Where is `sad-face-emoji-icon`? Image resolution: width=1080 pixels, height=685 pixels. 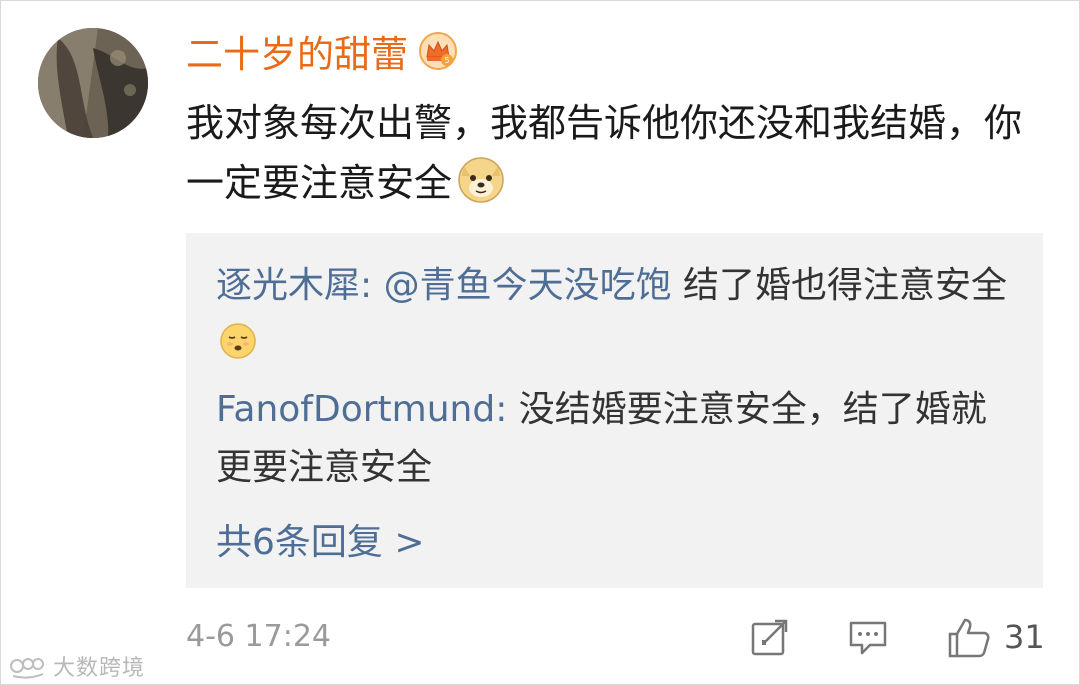
sad-face-emoji-icon is located at coordinates (238, 341).